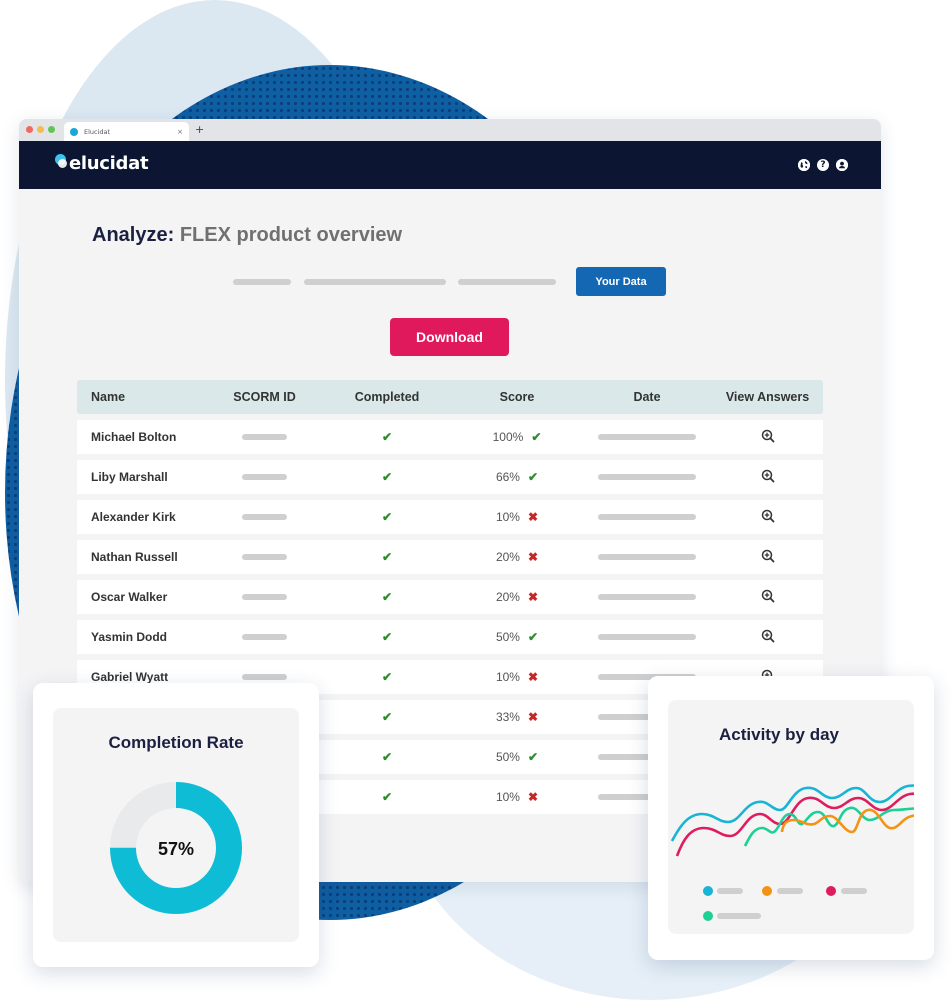  Describe the element at coordinates (847, 821) in the screenshot. I see `series-orange-line` at that location.